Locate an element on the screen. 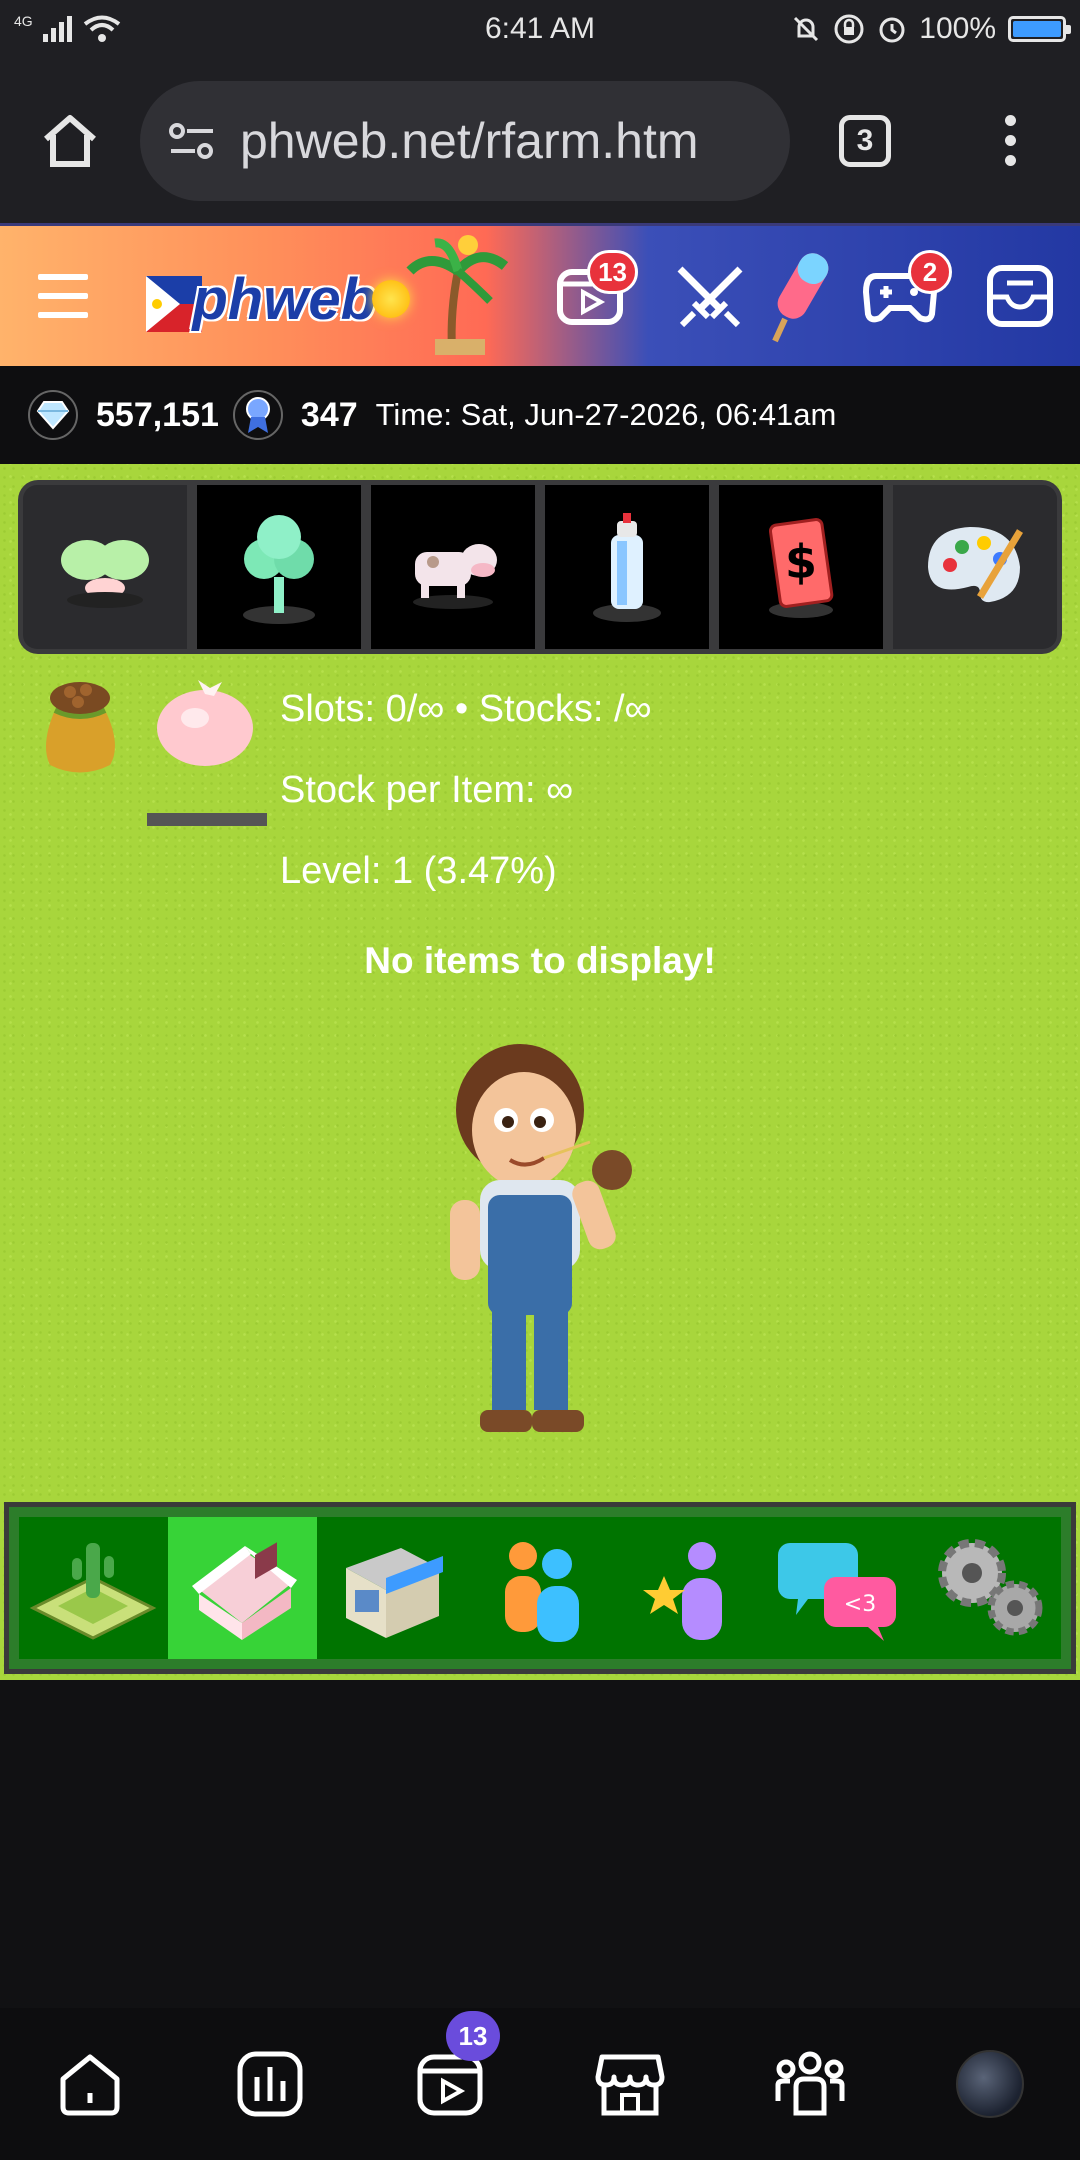  battery-percent: 100% is located at coordinates (957, 28).